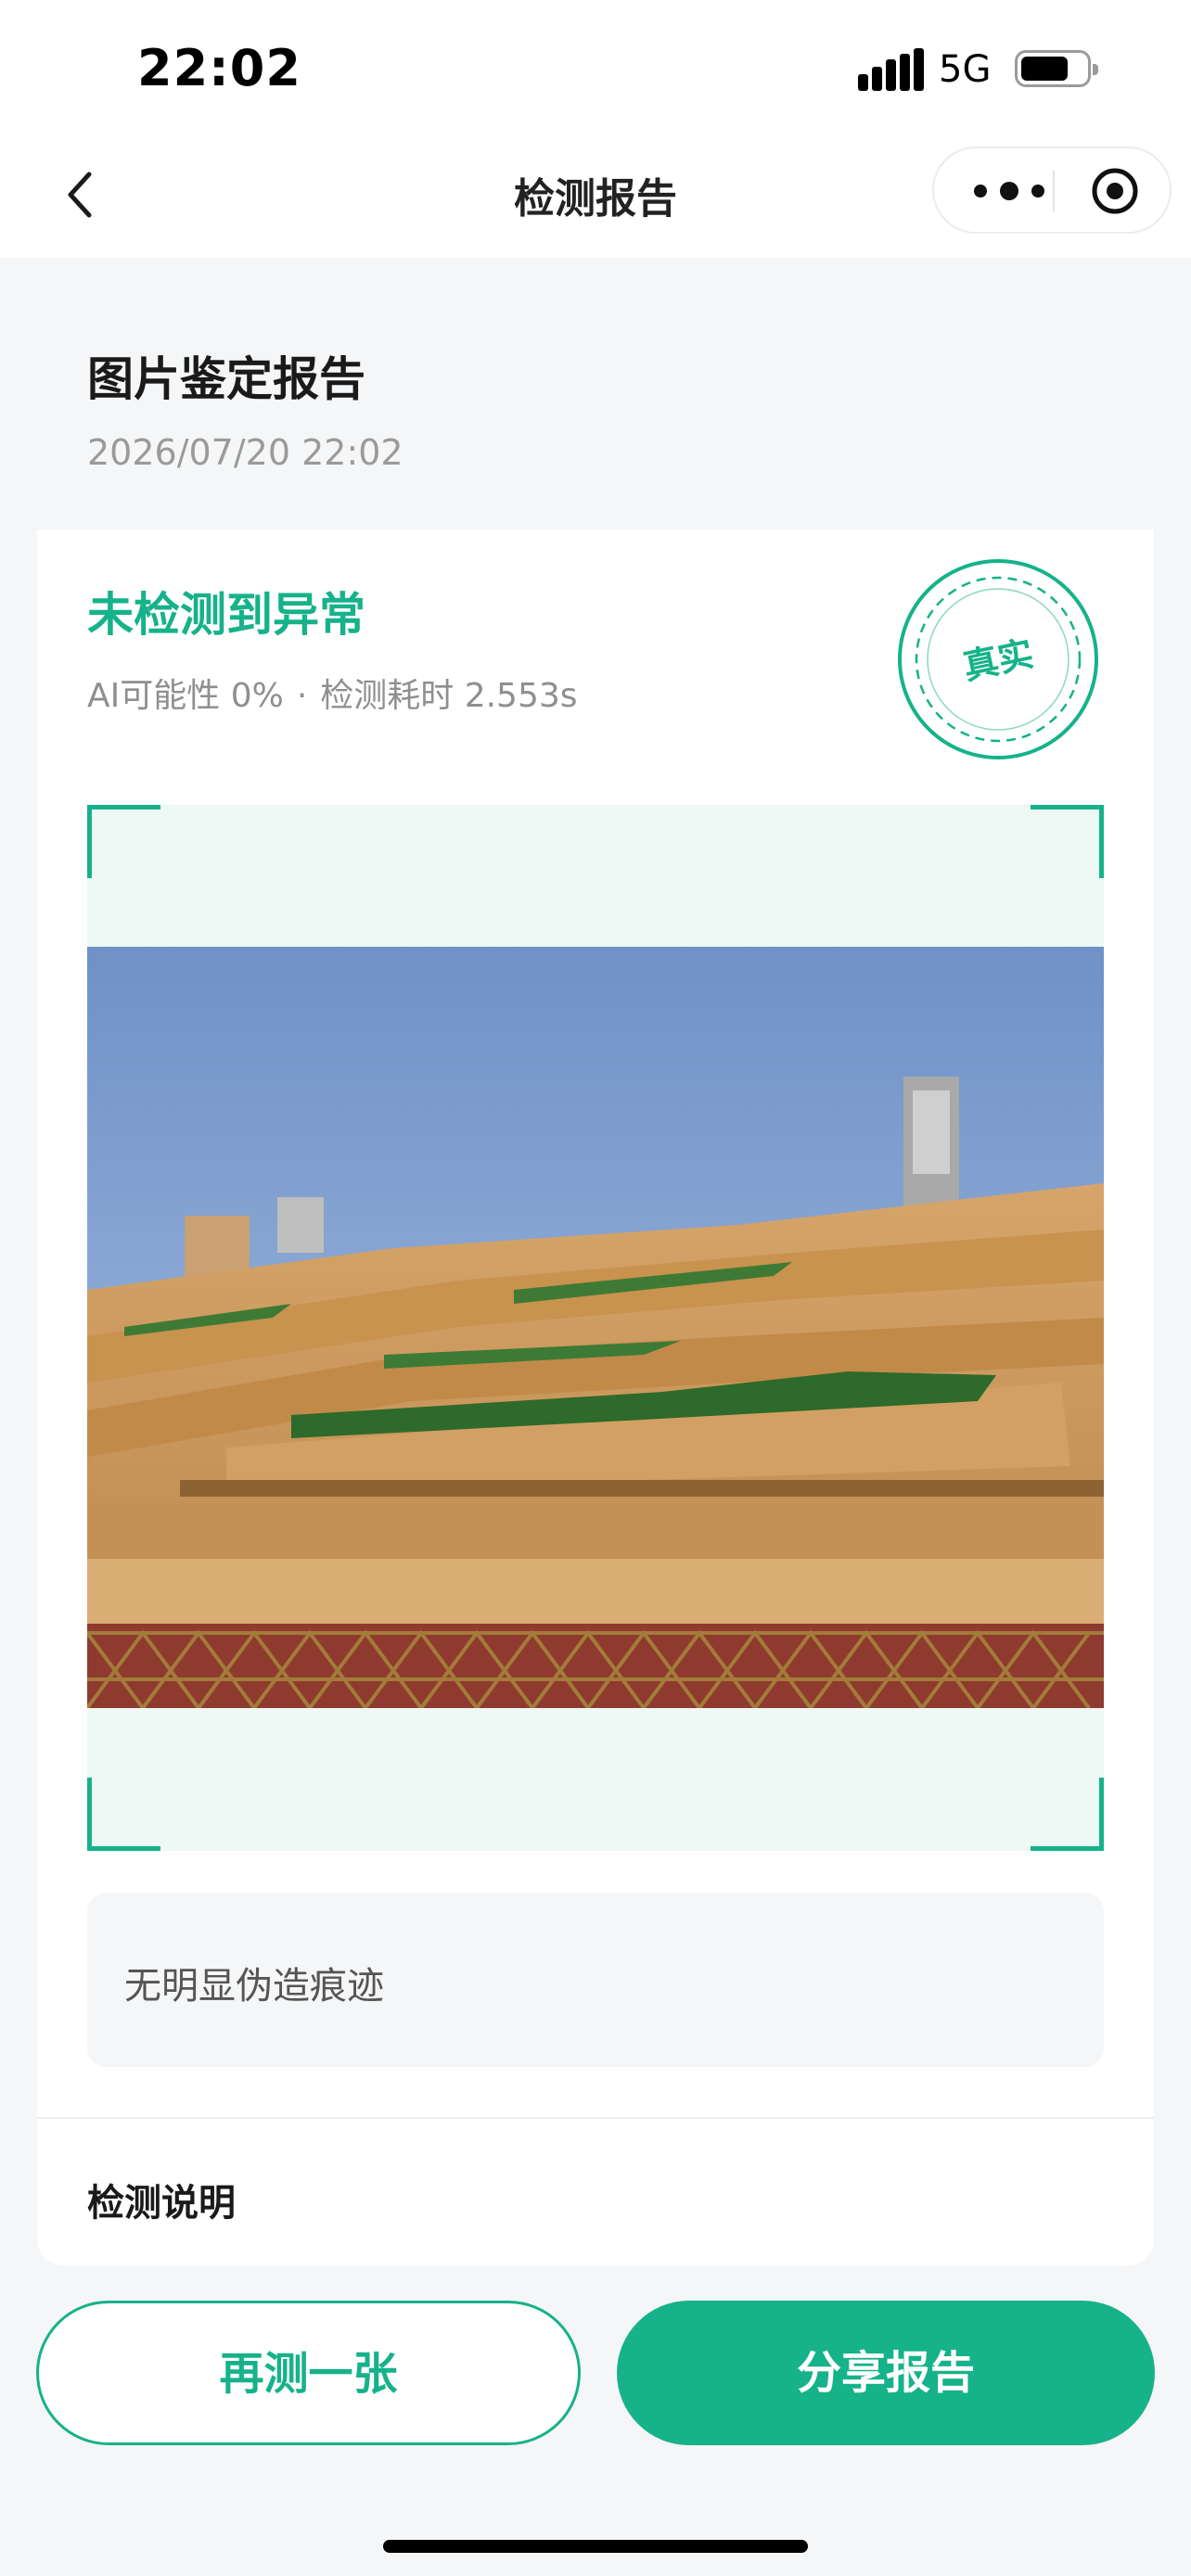 The width and height of the screenshot is (1191, 2576). What do you see at coordinates (595, 2420) in the screenshot?
I see `bottom-action-bar: 再测一张 分享报告` at bounding box center [595, 2420].